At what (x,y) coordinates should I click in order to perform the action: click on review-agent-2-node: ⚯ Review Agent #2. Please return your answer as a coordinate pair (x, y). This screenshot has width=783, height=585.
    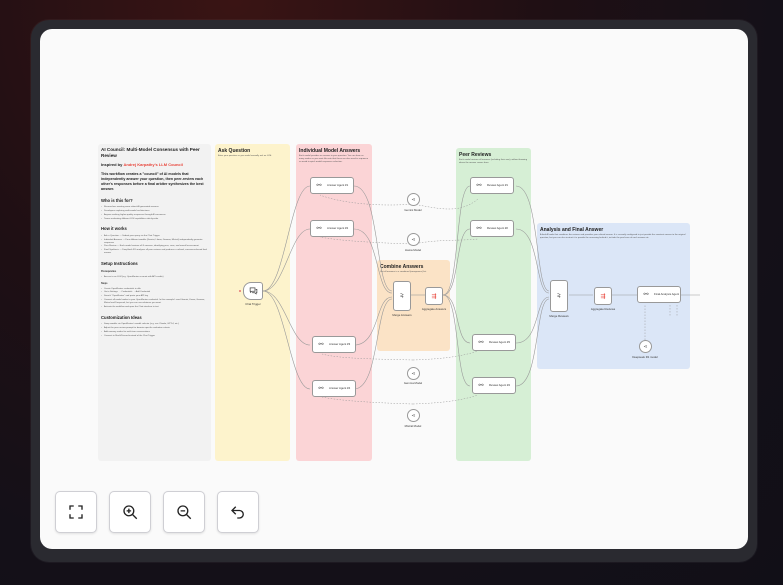
    Looking at the image, I should click on (492, 228).